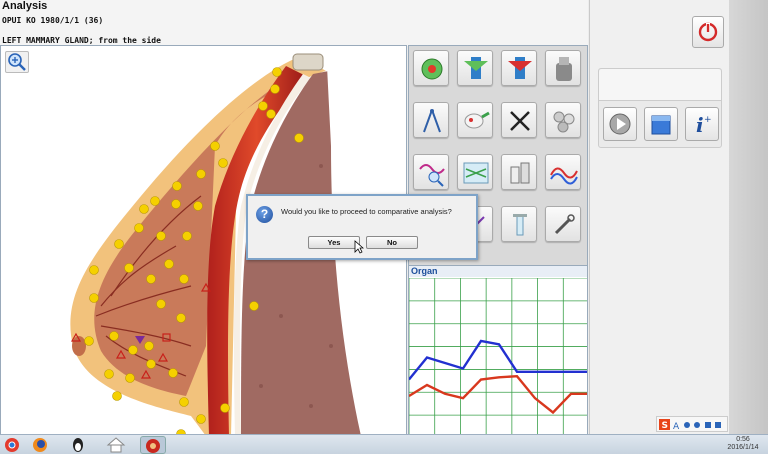 The width and height of the screenshot is (768, 454). I want to click on tool-dropper-button, so click(475, 120).